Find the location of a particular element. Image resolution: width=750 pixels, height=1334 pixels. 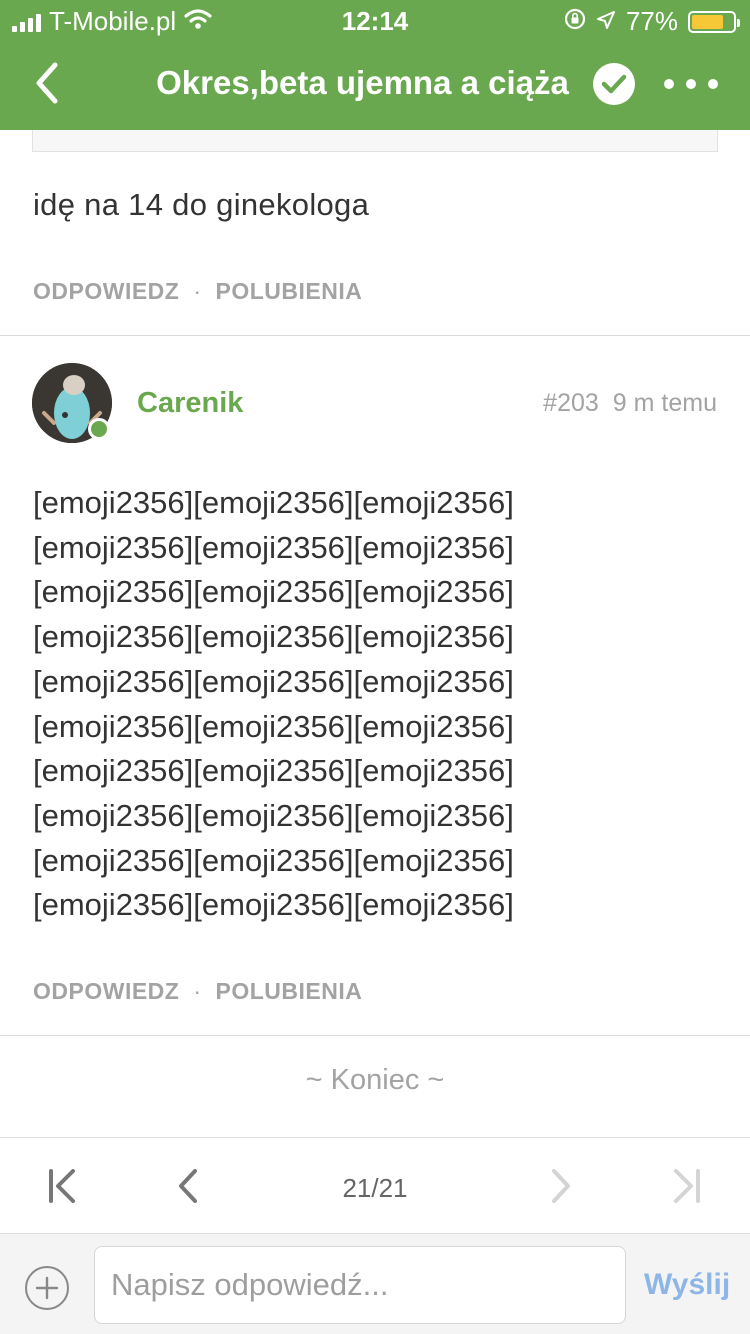

chevron-left-icon is located at coordinates (47, 83).